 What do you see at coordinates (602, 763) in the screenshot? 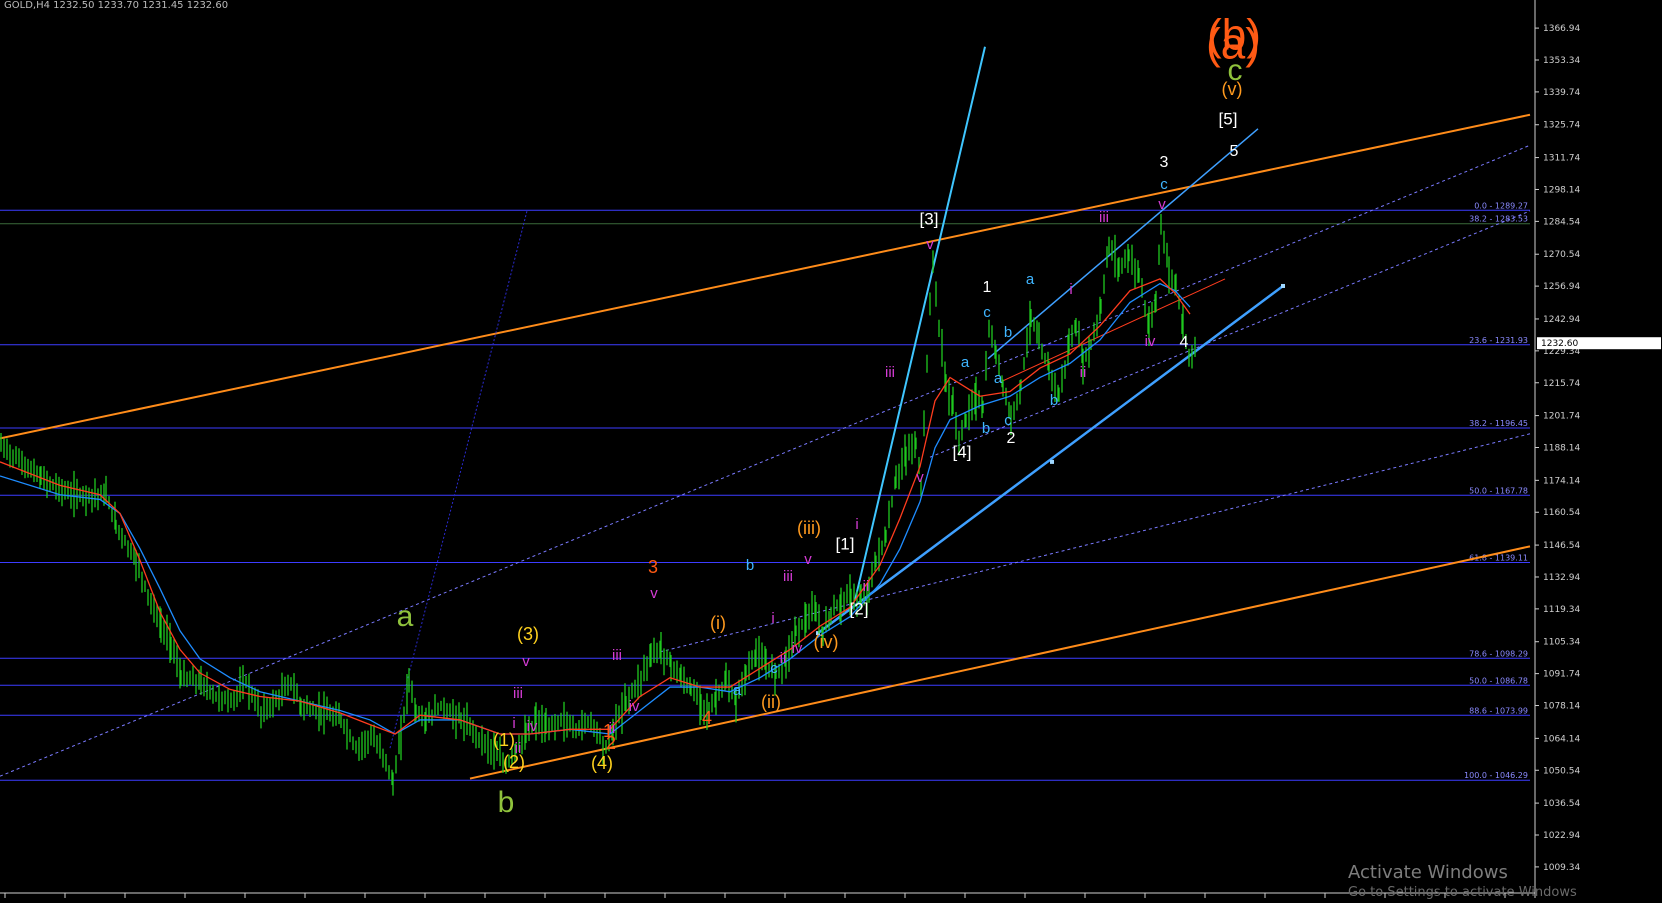
I see `wave-label: (4)` at bounding box center [602, 763].